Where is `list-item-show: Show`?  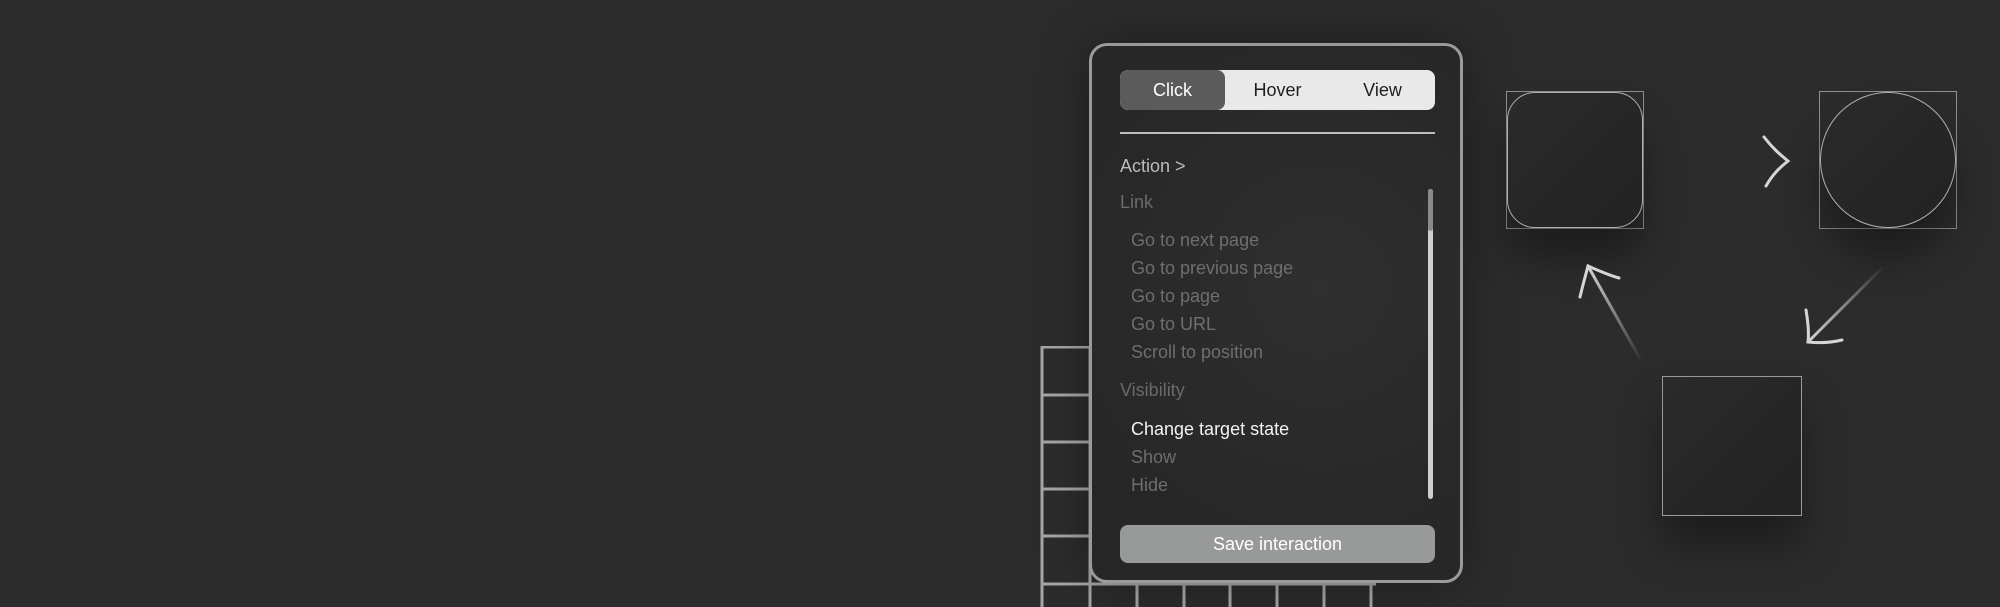 list-item-show: Show is located at coordinates (1153, 457).